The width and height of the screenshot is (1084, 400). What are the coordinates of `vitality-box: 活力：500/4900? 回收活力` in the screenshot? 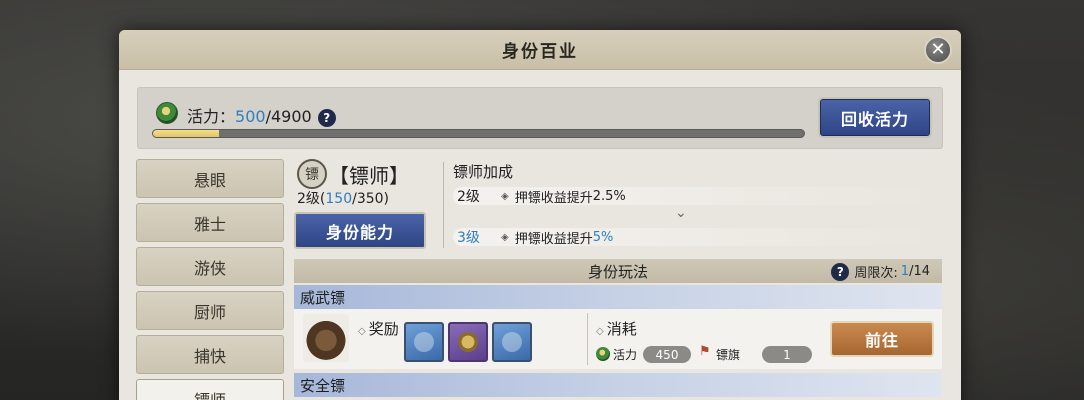 It's located at (540, 118).